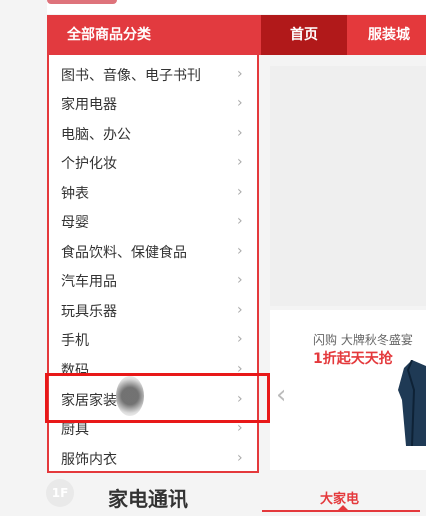 The image size is (426, 516). I want to click on category-label: 玩具乐器, so click(89, 312).